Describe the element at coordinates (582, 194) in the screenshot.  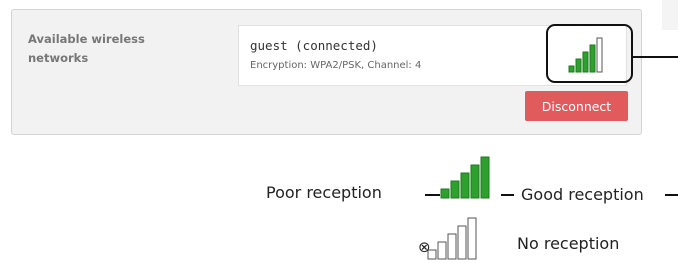
I see `good-reception-label: Good reception` at that location.